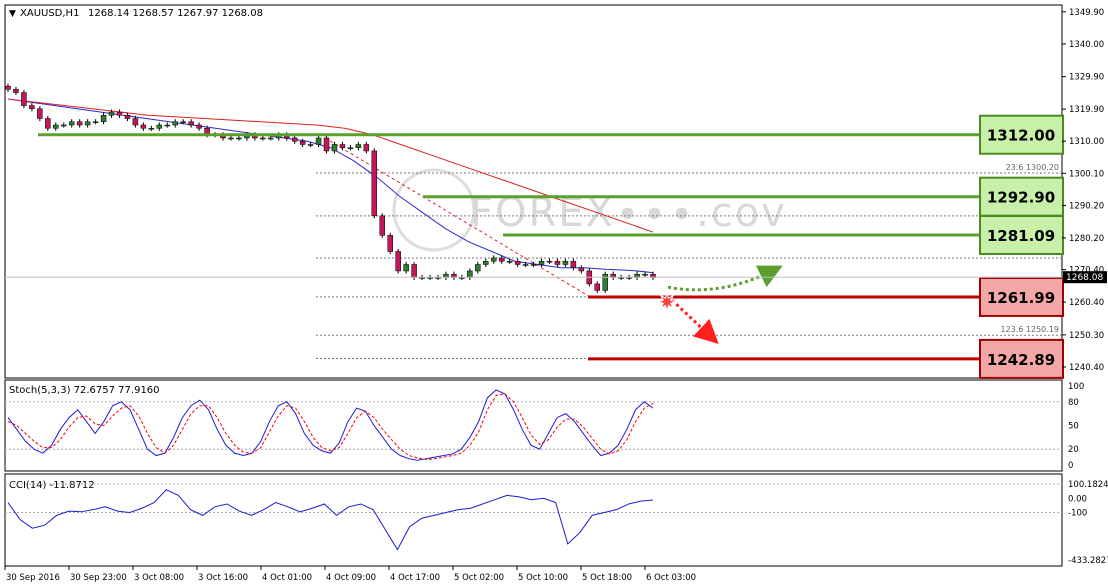 The image size is (1108, 588). What do you see at coordinates (223, 578) in the screenshot?
I see `time-tick-label: 3 Oct 16:00` at bounding box center [223, 578].